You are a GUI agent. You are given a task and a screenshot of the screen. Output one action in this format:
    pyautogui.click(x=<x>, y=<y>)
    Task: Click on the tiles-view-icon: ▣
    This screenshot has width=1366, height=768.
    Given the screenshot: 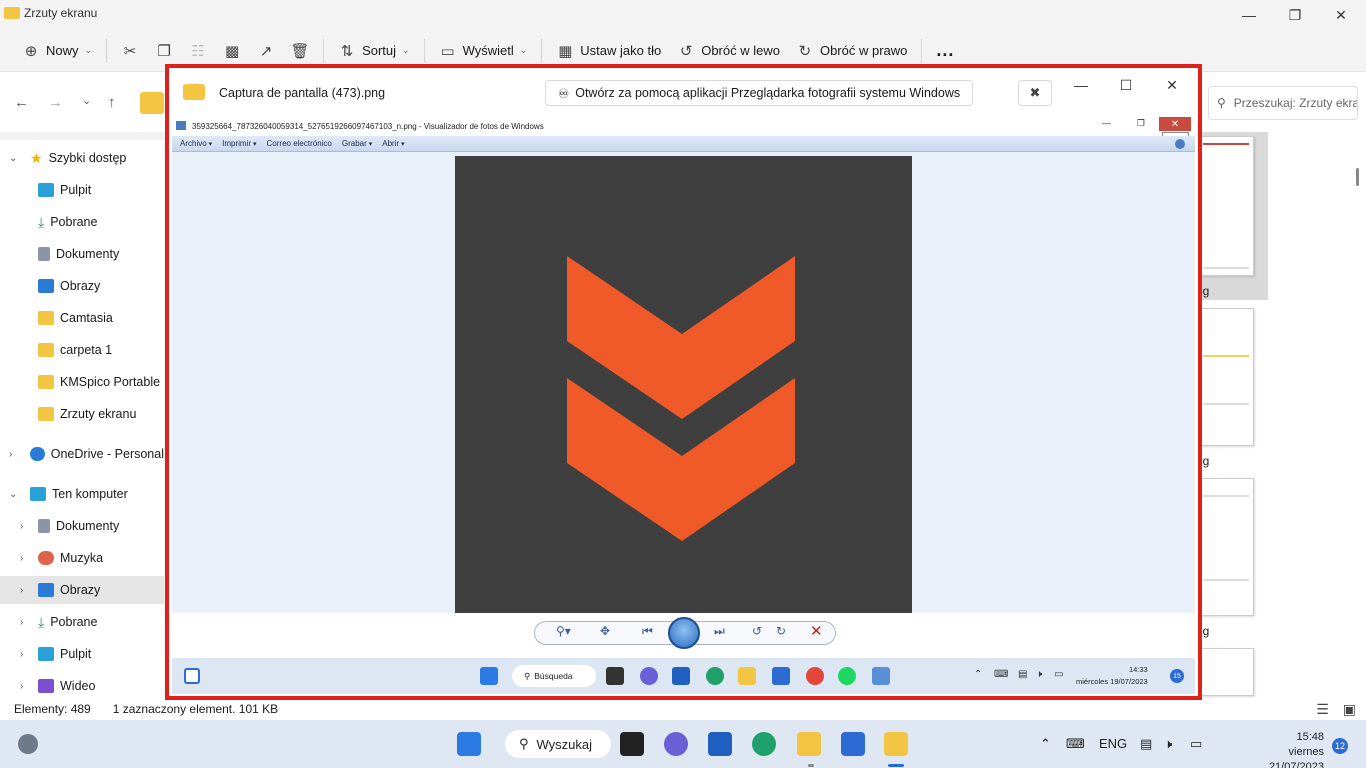 What is the action you would take?
    pyautogui.click(x=1349, y=709)
    